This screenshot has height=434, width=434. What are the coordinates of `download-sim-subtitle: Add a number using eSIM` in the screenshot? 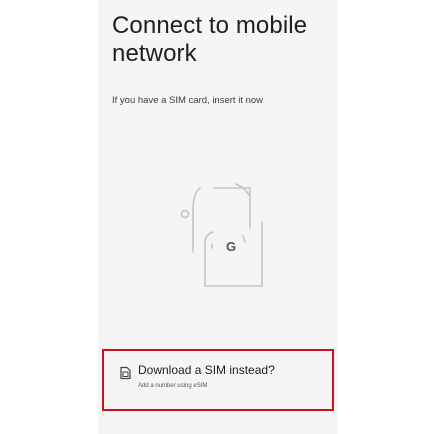 It's located at (173, 386).